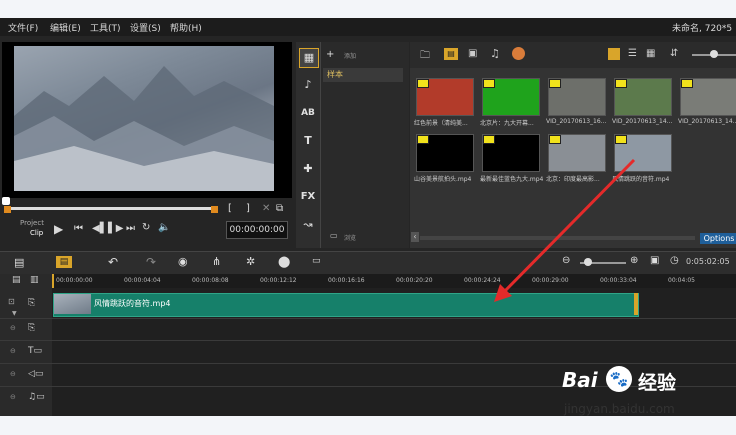  Describe the element at coordinates (34, 280) in the screenshot. I see `chapter-icon: ▥` at that location.